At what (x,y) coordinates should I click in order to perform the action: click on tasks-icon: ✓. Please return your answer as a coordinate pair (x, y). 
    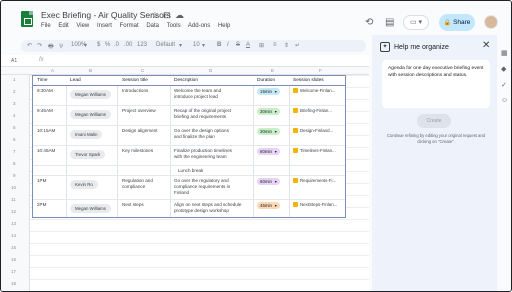
    Looking at the image, I should click on (504, 85).